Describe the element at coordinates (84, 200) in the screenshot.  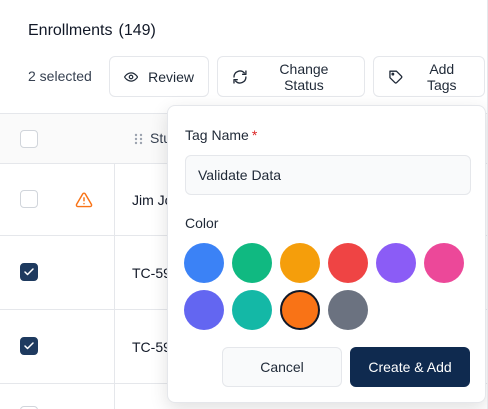
I see `warning-icon` at that location.